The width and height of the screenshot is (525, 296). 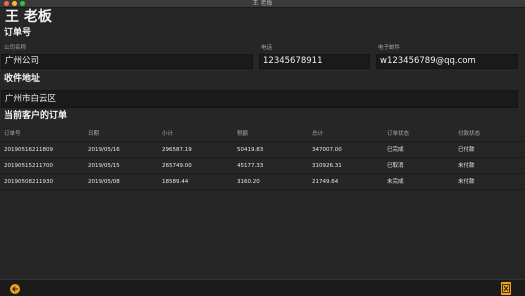 What do you see at coordinates (22, 79) in the screenshot?
I see `address-section-title: 收件地址` at bounding box center [22, 79].